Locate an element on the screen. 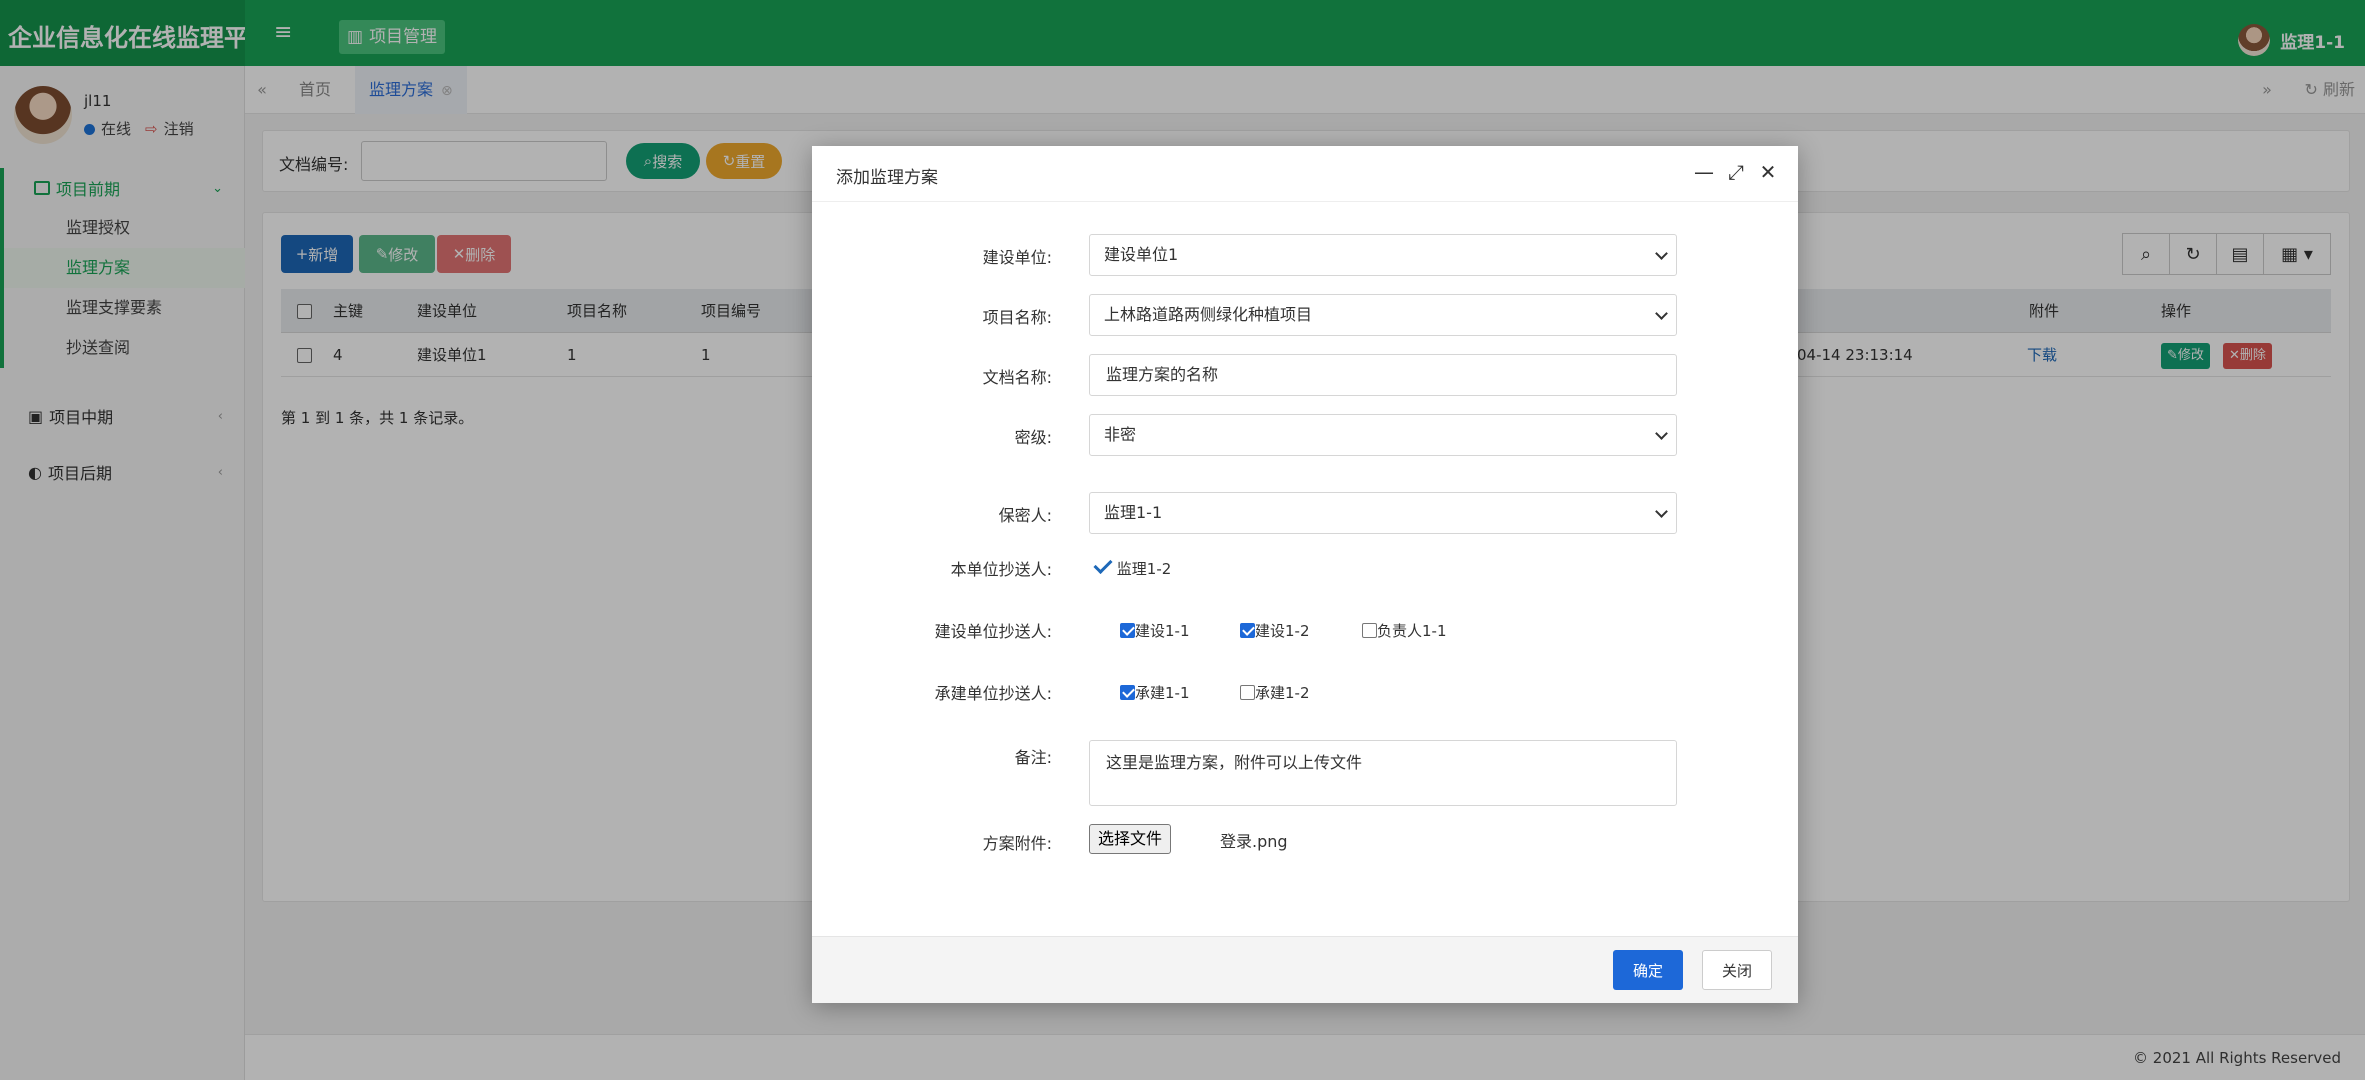 The height and width of the screenshot is (1080, 2365). cc-self-option: 监理1-2 is located at coordinates (1131, 567).